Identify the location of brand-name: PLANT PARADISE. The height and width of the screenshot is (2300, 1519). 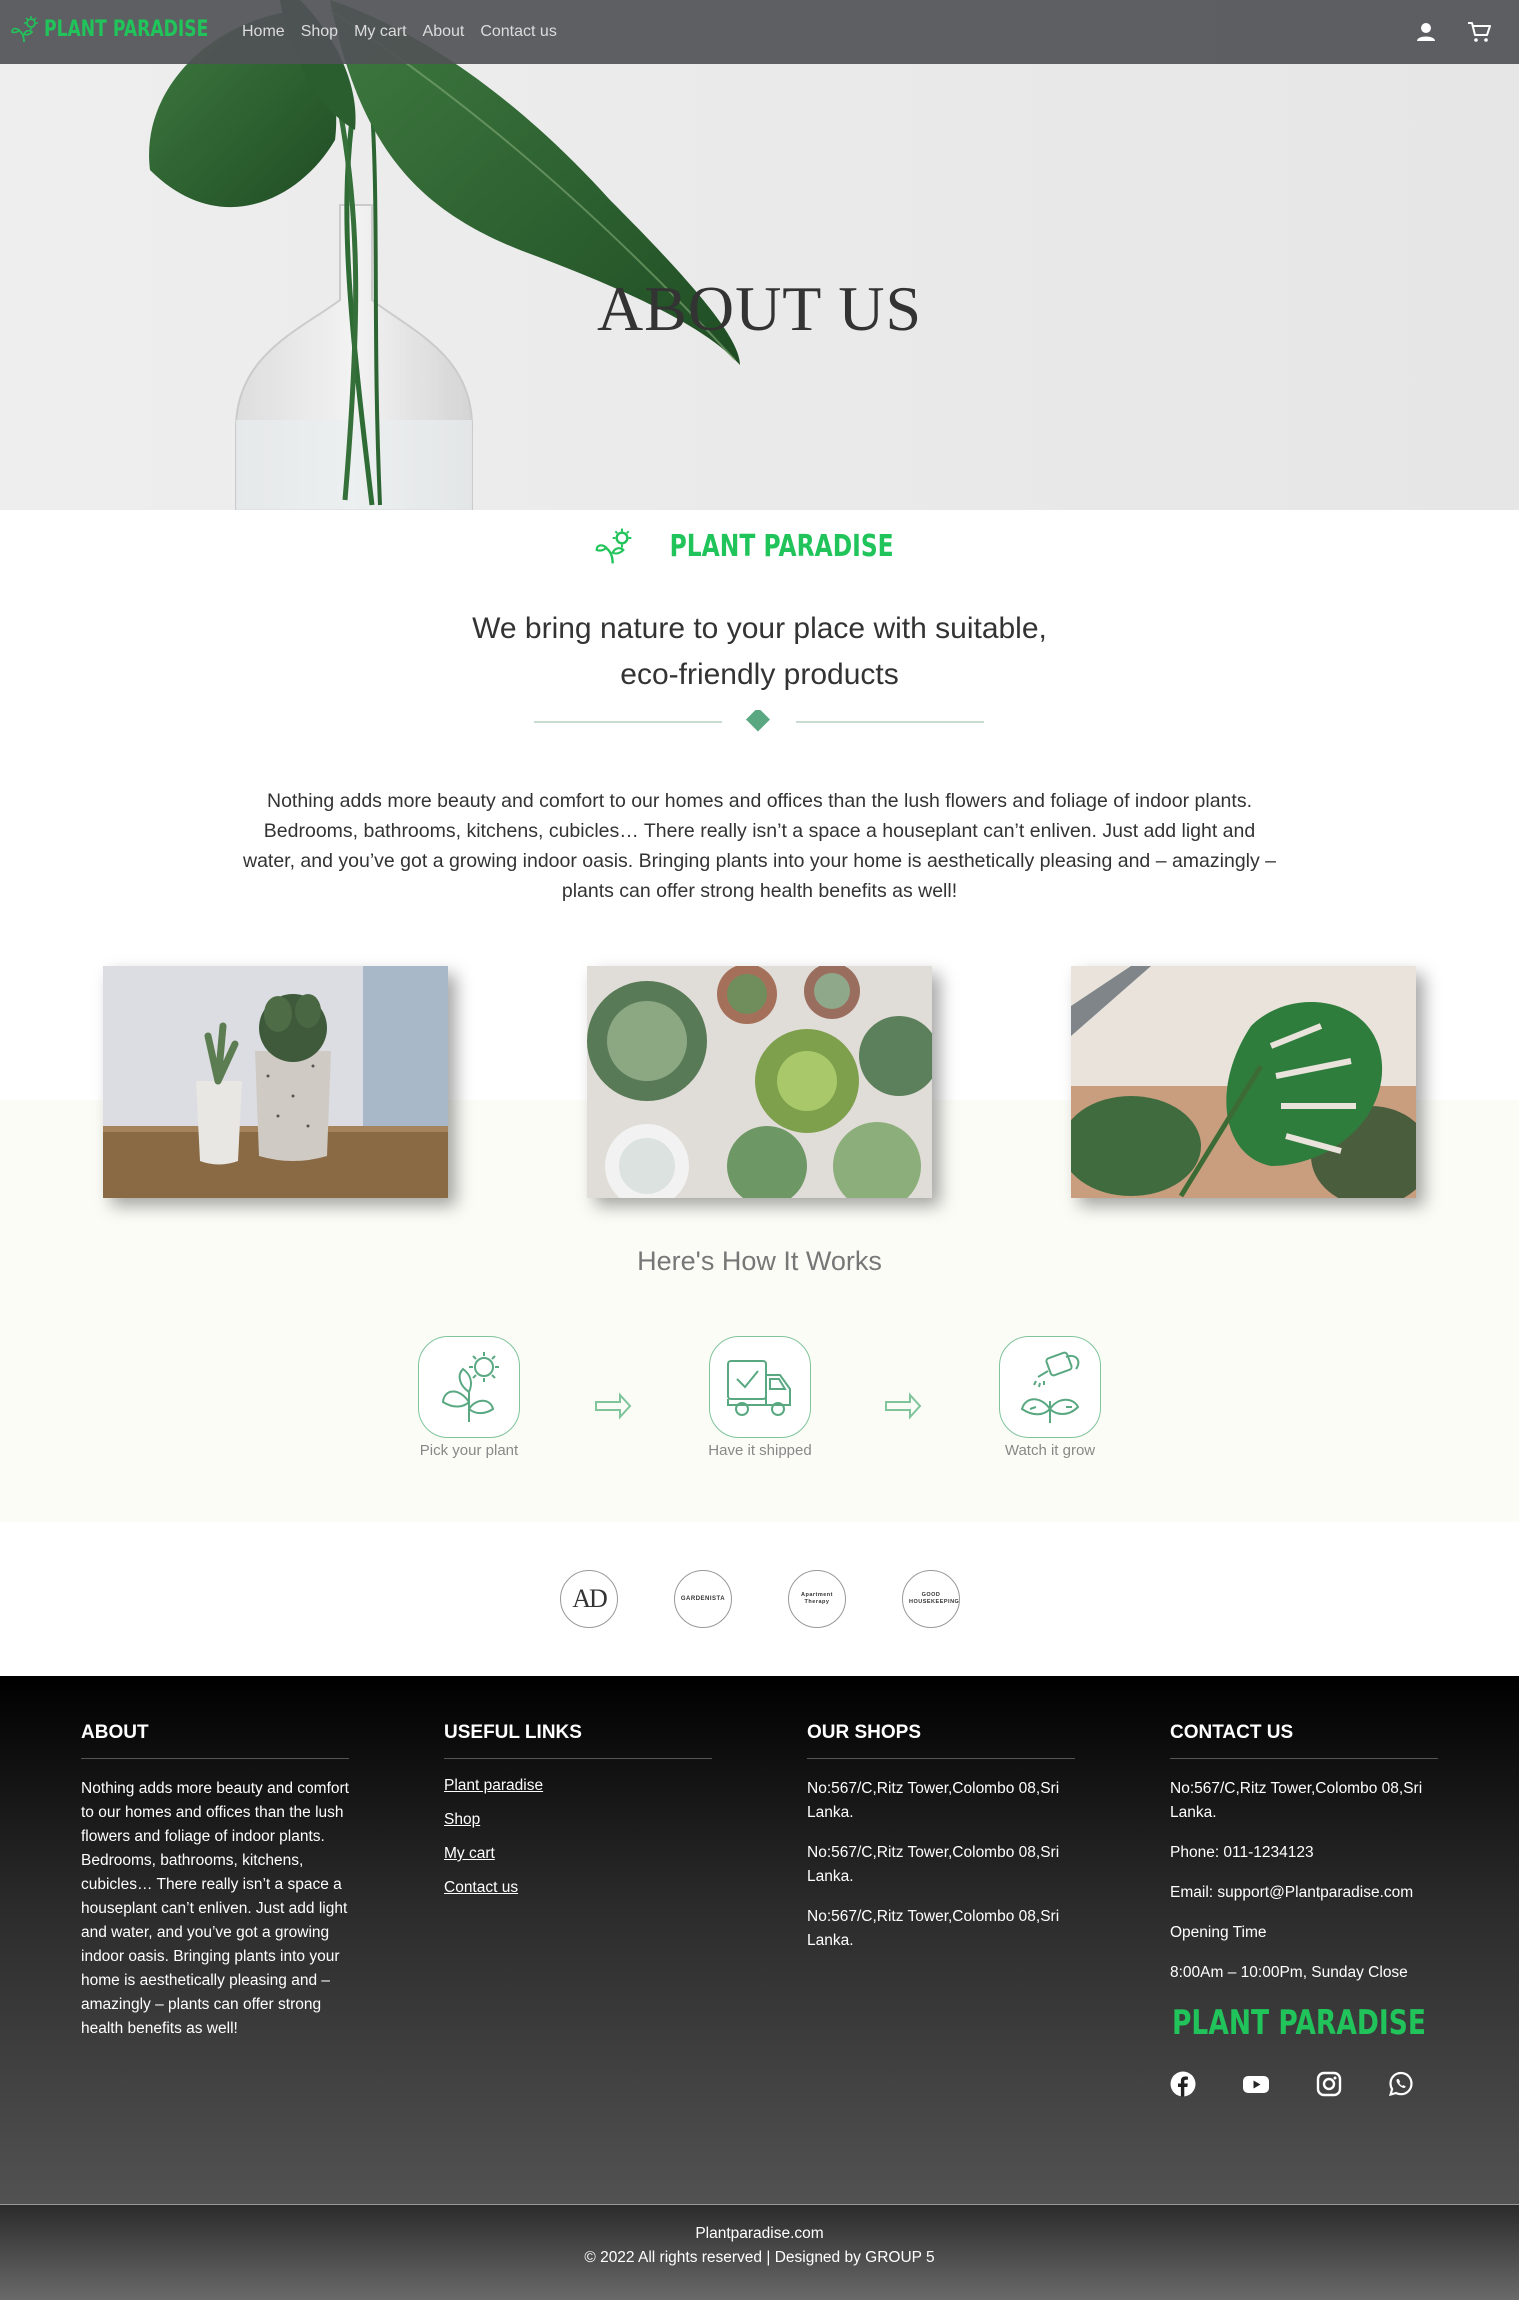
(126, 29).